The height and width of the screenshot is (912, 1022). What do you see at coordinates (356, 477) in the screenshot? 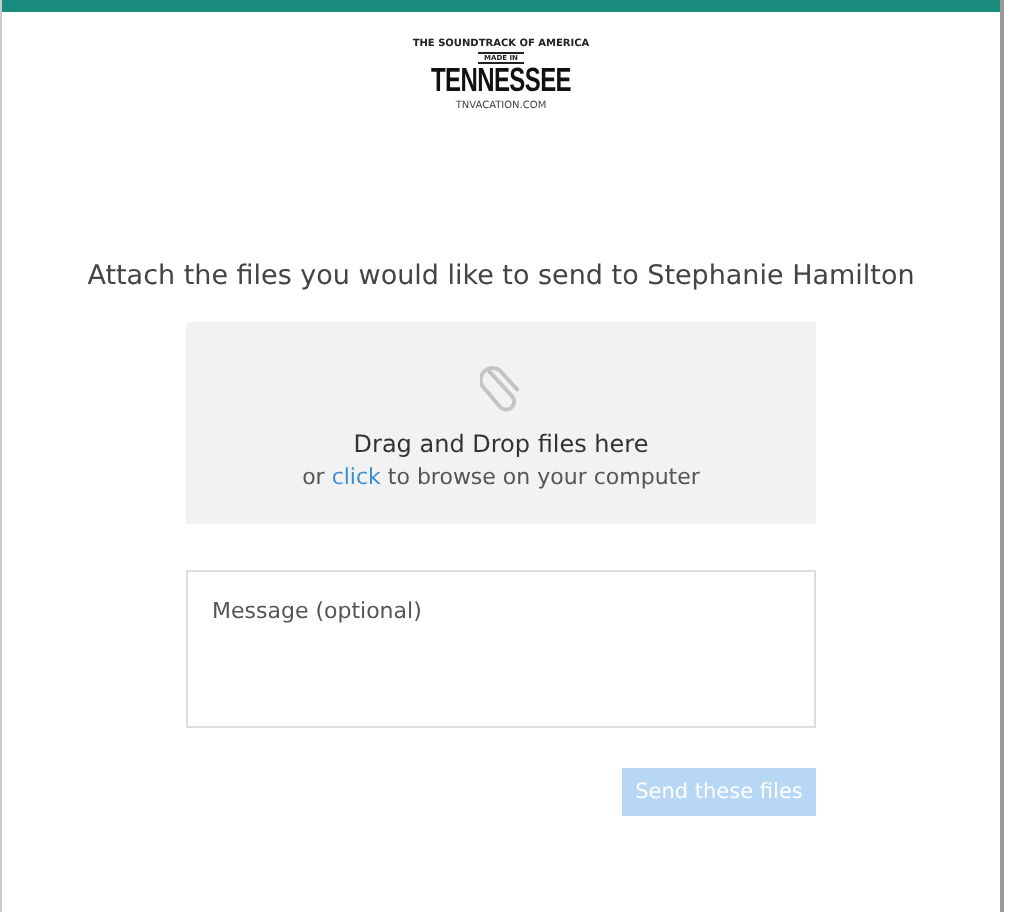
I see `click-link: click` at bounding box center [356, 477].